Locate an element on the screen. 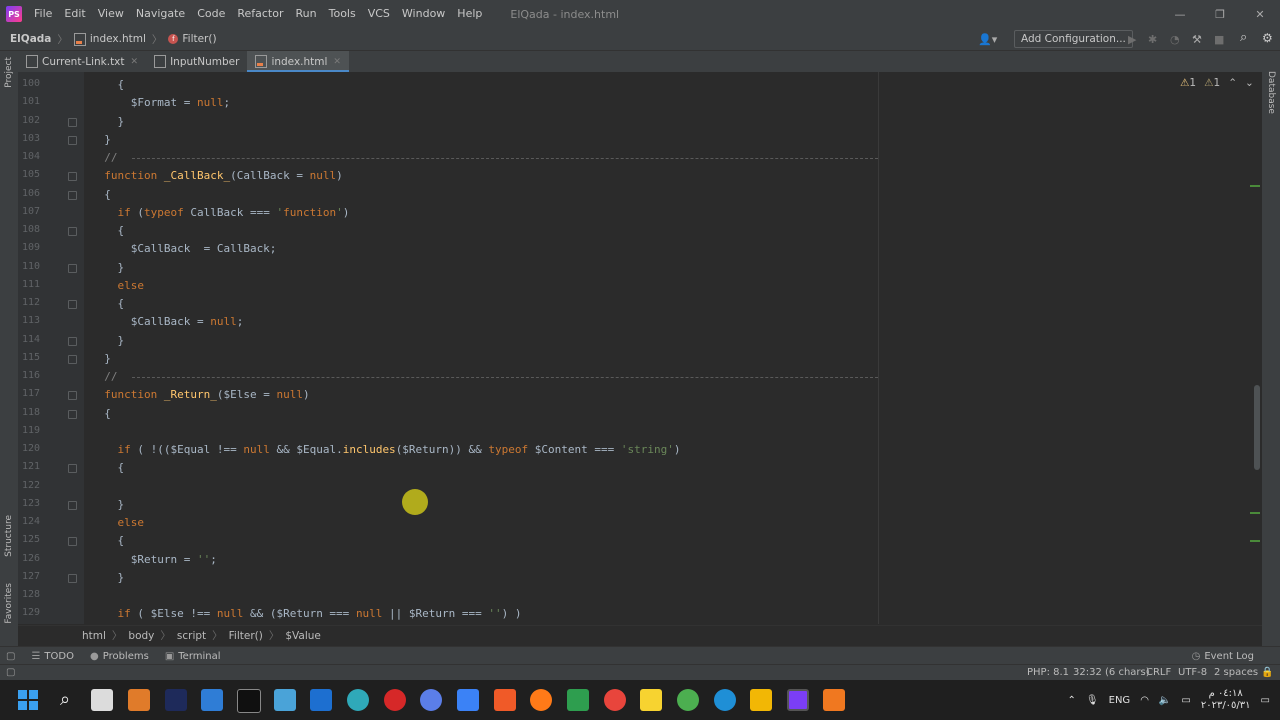 The image size is (1280, 720). favorites-tool-tab: Favorites is located at coordinates (9, 603).